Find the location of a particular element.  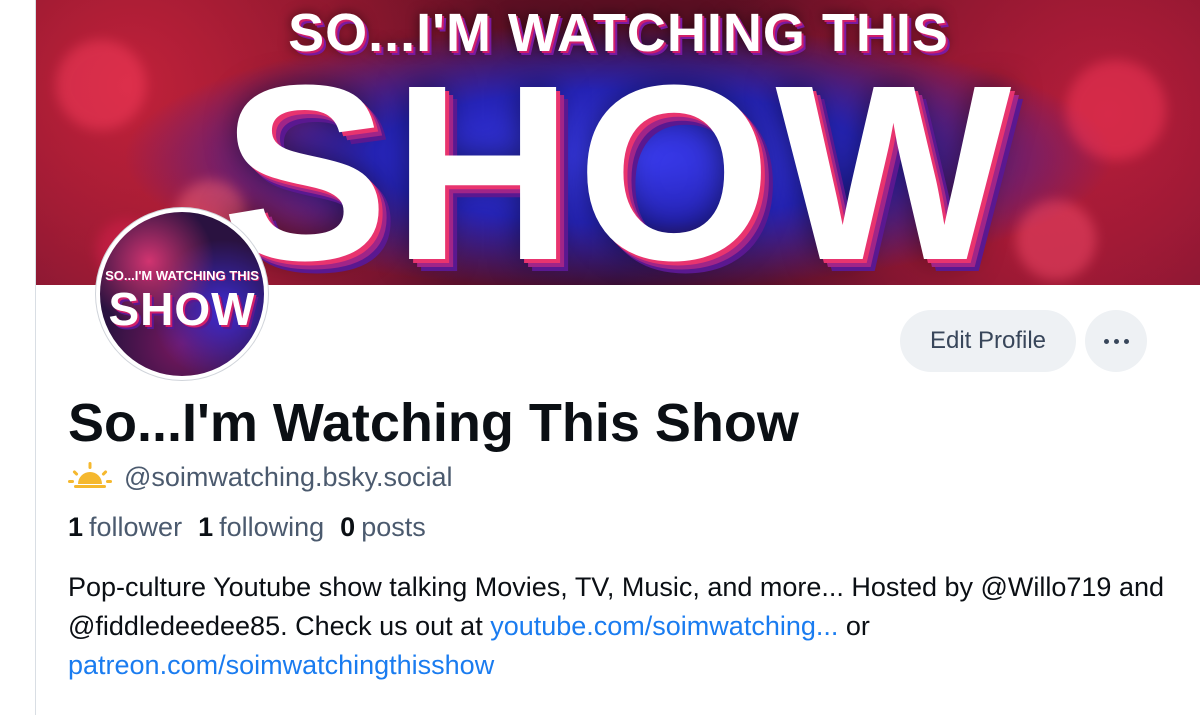

handle-row: @soimwatching.bsky.social is located at coordinates (260, 477).